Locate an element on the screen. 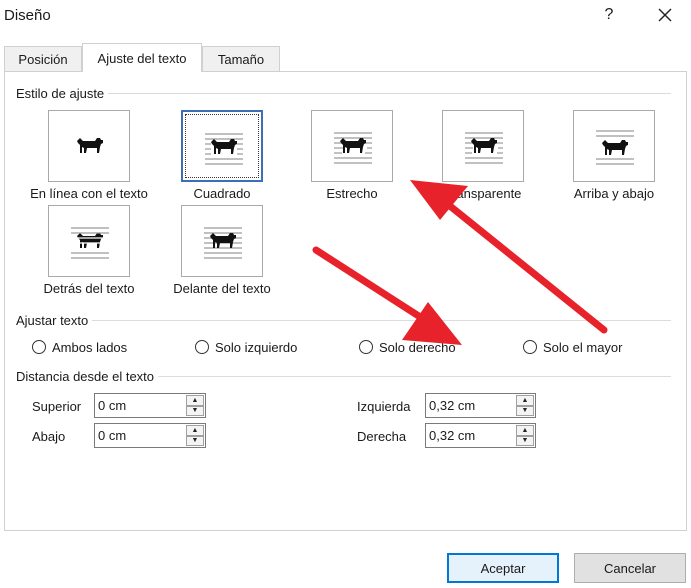  distance-left-value: 0,32 cm is located at coordinates (452, 405).